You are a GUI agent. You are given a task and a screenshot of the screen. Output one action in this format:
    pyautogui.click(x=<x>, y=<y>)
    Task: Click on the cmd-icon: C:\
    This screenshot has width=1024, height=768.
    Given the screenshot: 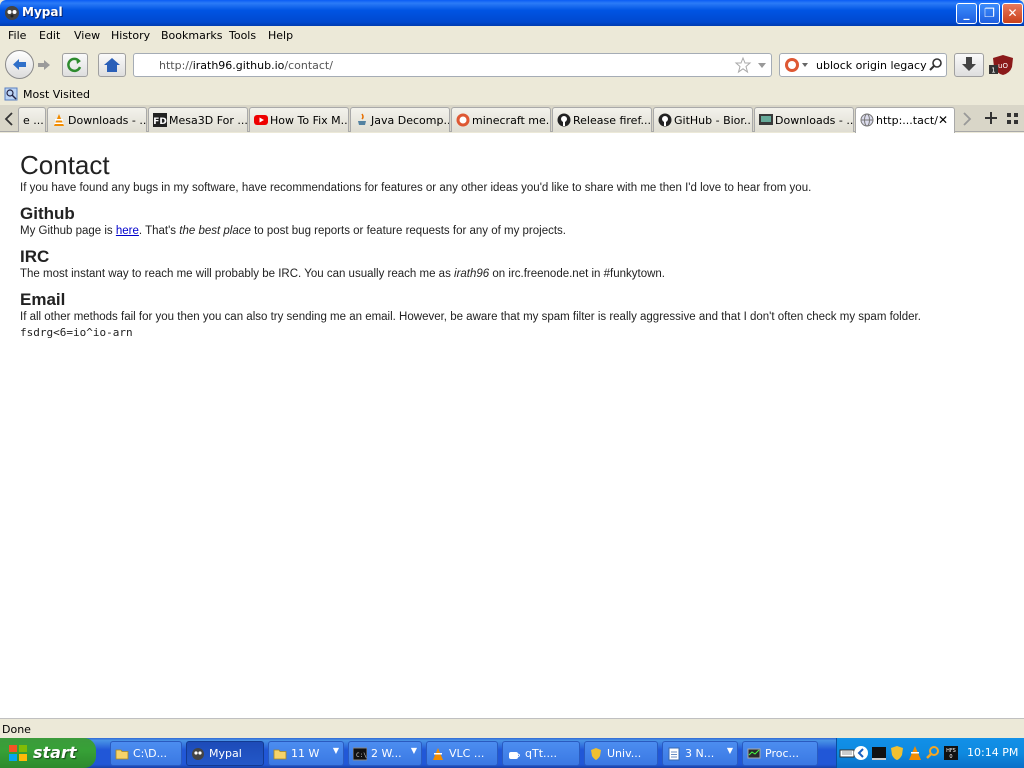 What is the action you would take?
    pyautogui.click(x=360, y=754)
    